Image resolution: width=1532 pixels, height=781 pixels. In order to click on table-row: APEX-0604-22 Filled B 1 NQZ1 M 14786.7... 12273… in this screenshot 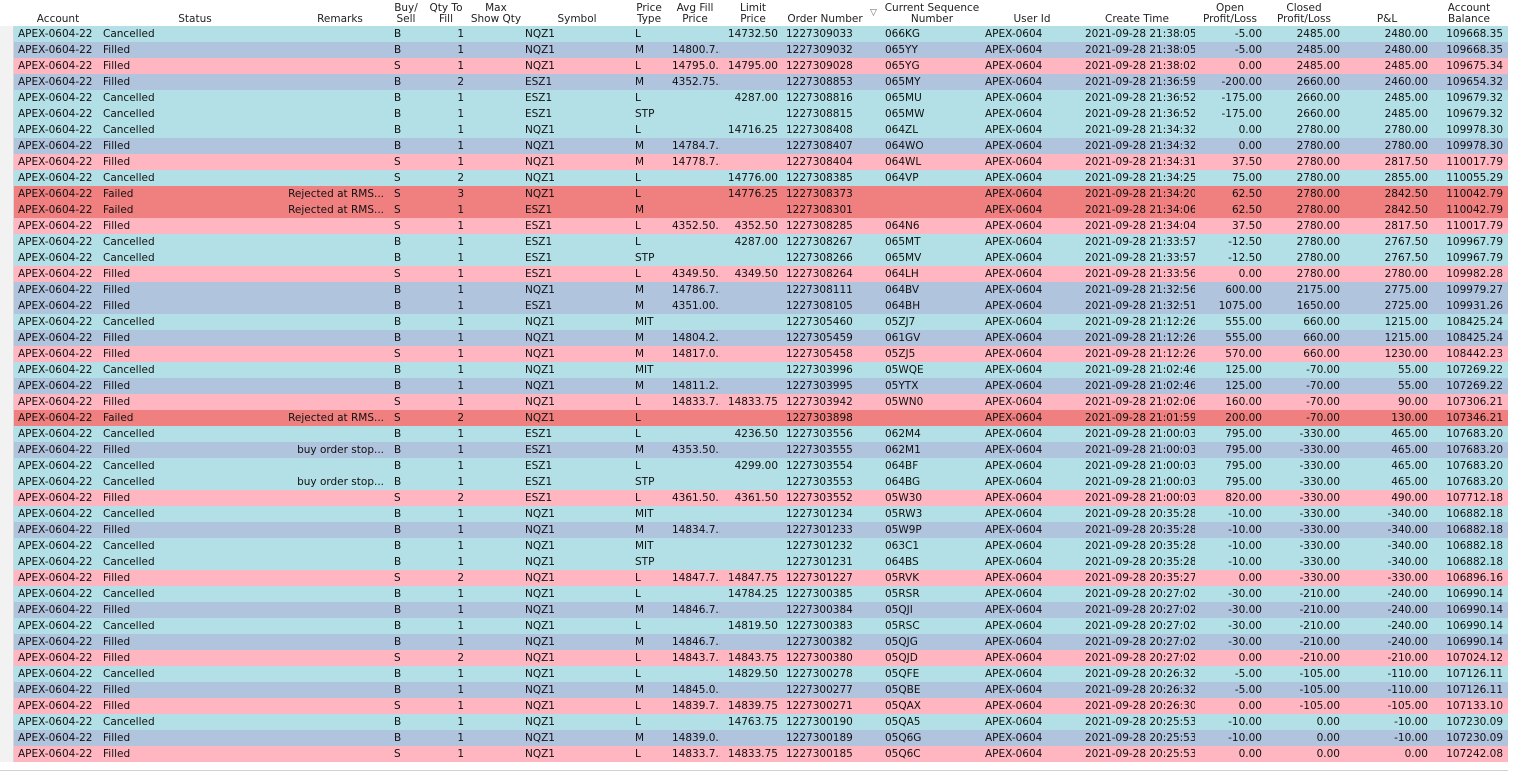, I will do `click(754, 290)`.